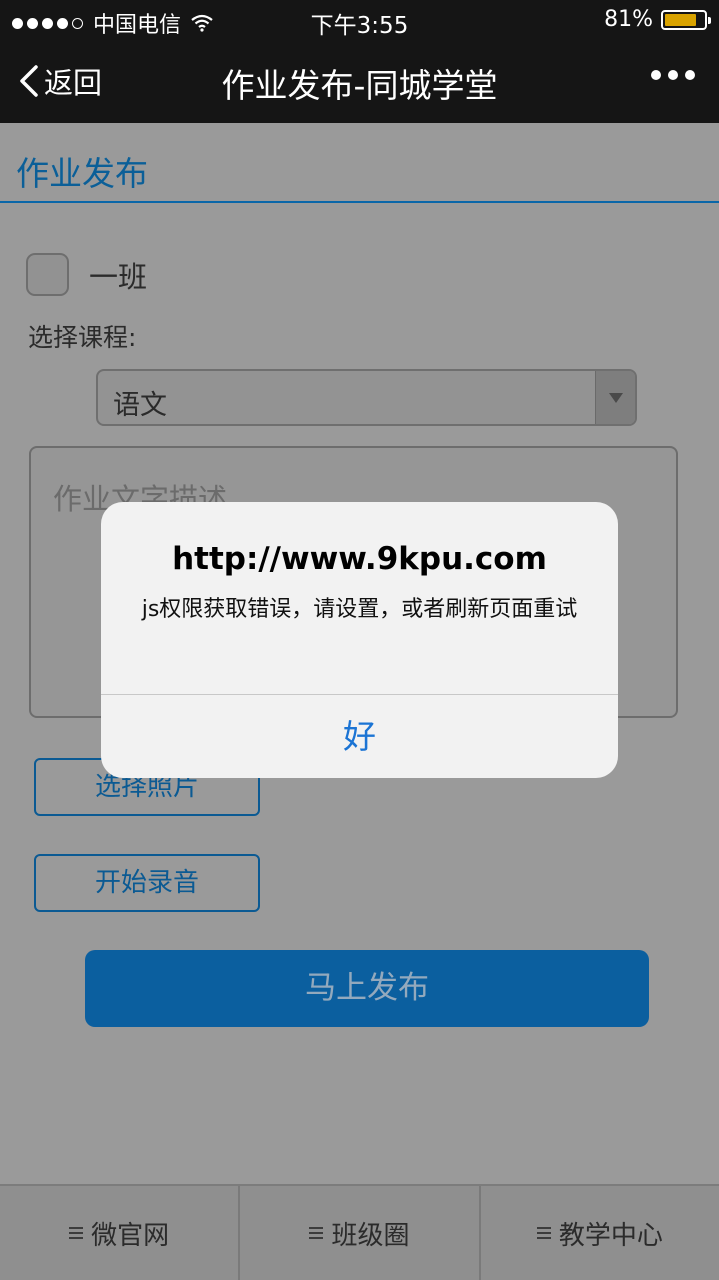 The height and width of the screenshot is (1280, 719). I want to click on section-header: 作业发布, so click(359, 163).